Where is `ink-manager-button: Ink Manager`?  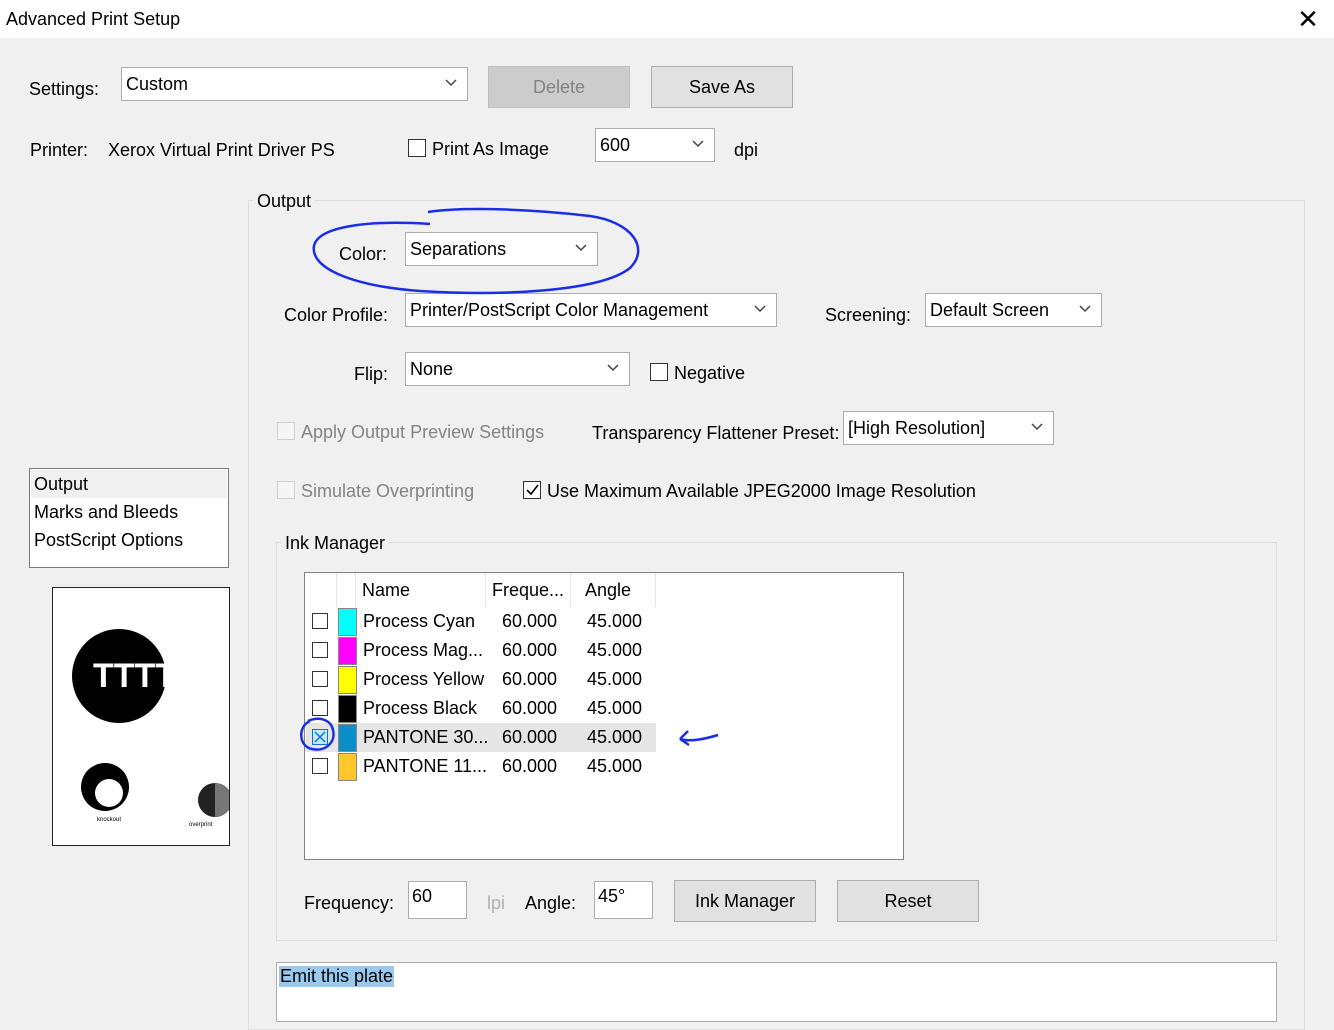 ink-manager-button: Ink Manager is located at coordinates (745, 901).